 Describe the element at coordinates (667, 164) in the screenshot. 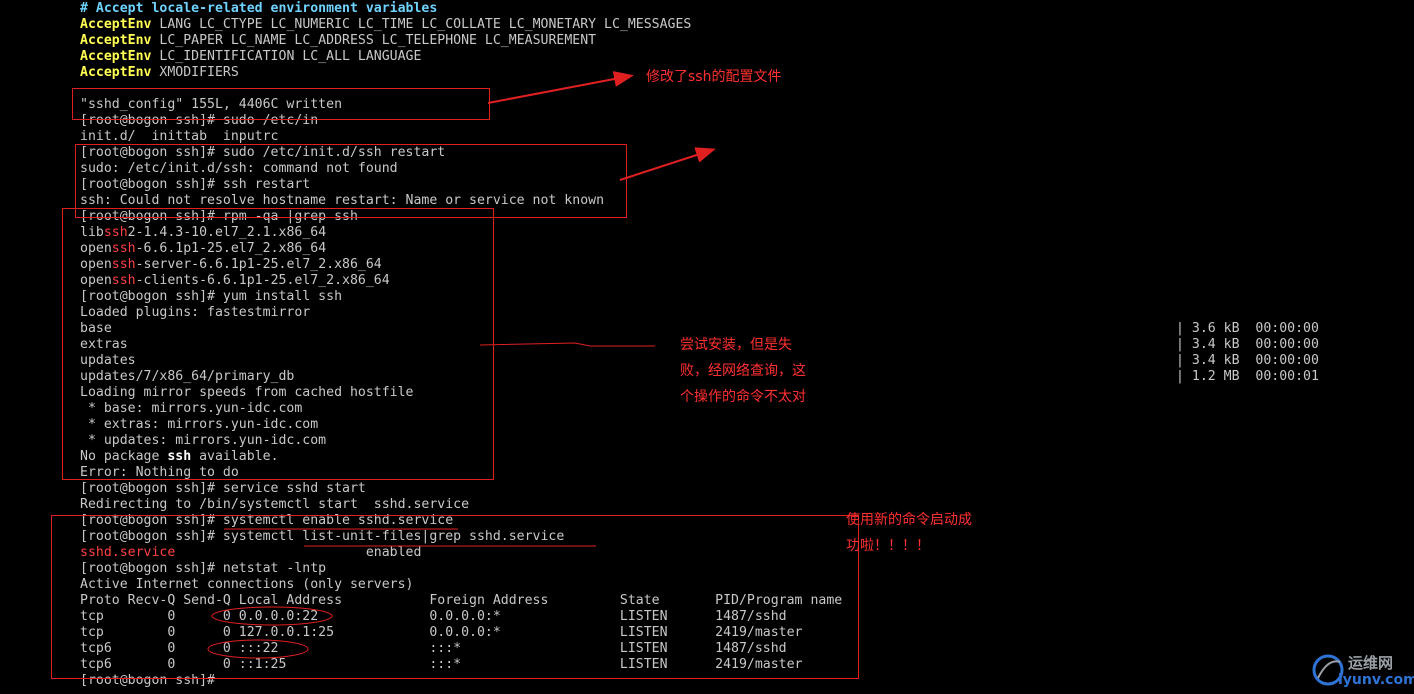

I see `arrow-restart` at that location.